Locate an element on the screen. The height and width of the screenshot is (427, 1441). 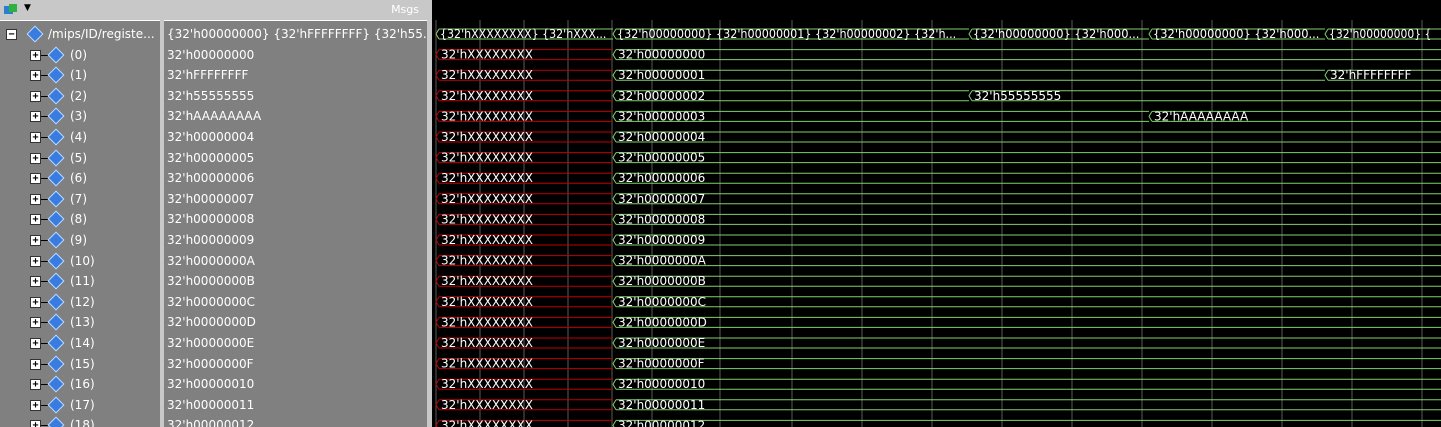
register-row: + (9) is located at coordinates (80, 240).